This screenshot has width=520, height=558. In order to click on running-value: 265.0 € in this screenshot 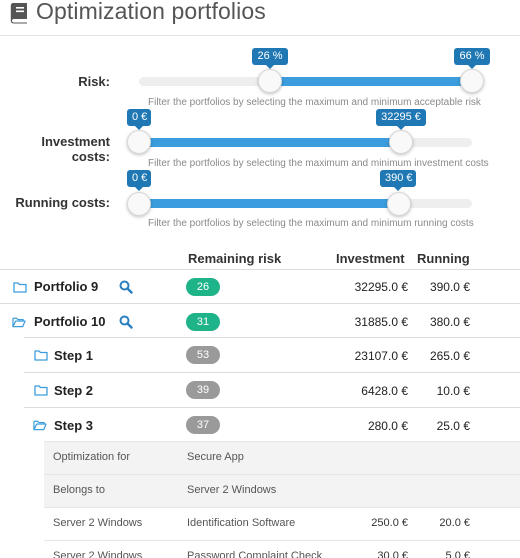, I will do `click(449, 356)`.